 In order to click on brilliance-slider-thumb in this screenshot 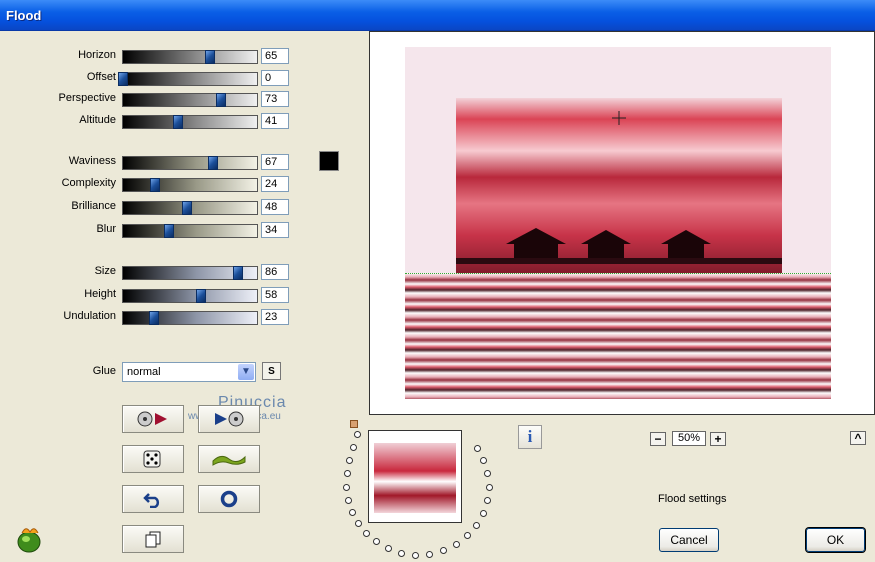, I will do `click(187, 208)`.